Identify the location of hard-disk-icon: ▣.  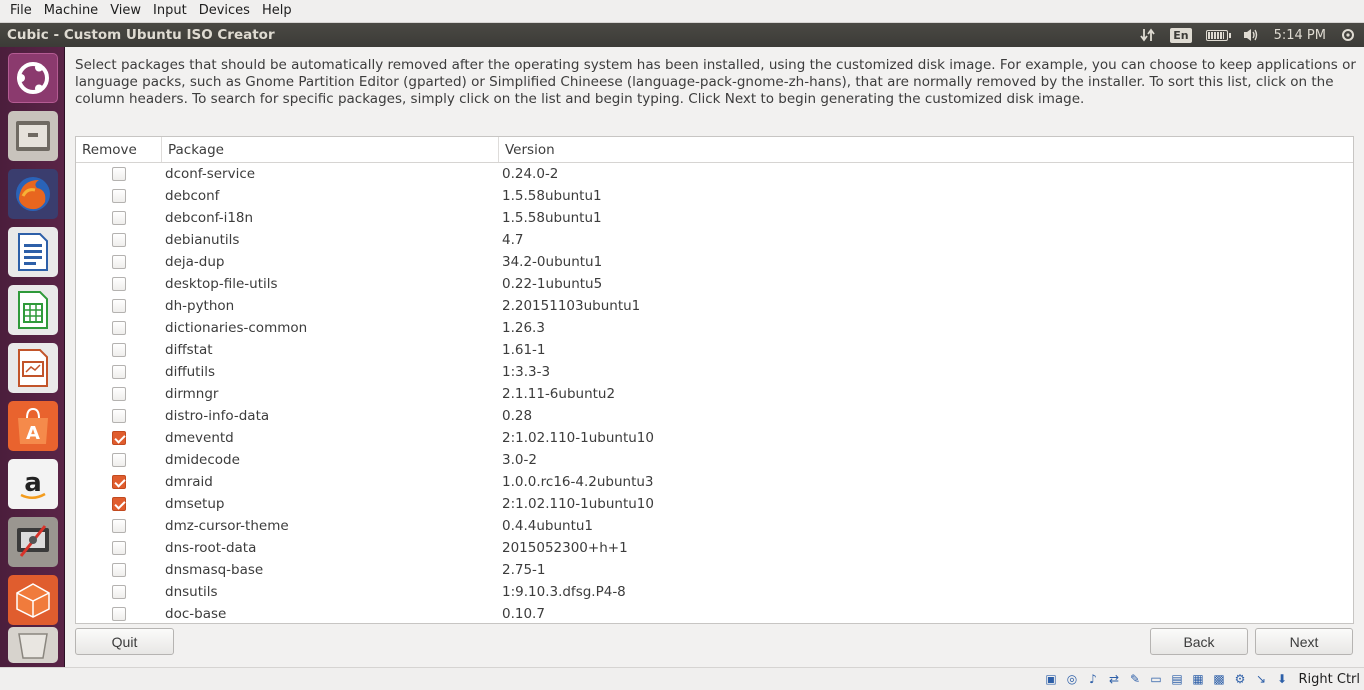
(1051, 679).